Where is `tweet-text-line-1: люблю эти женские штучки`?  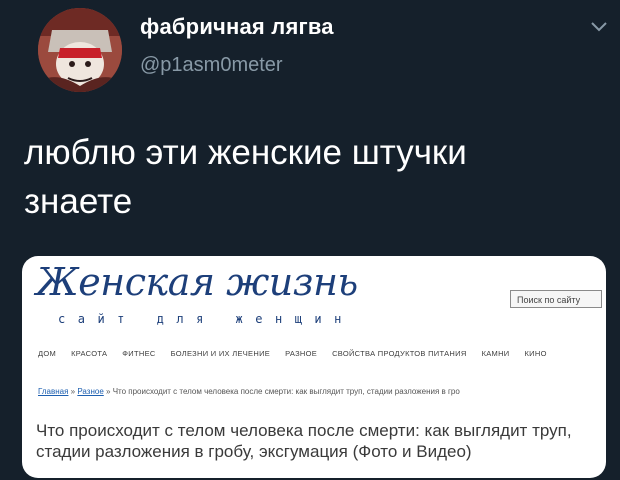
tweet-text-line-1: люблю эти женские штучки is located at coordinates (245, 152).